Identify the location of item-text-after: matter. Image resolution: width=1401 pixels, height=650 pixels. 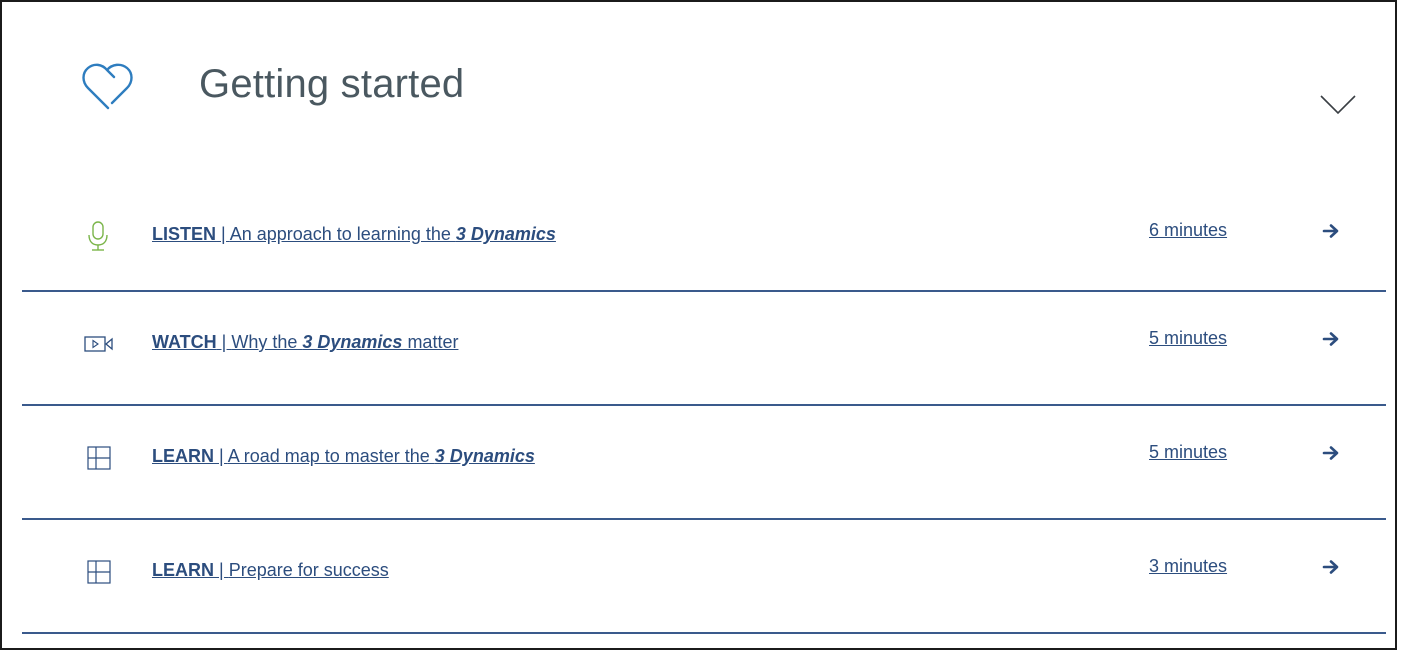
(430, 342).